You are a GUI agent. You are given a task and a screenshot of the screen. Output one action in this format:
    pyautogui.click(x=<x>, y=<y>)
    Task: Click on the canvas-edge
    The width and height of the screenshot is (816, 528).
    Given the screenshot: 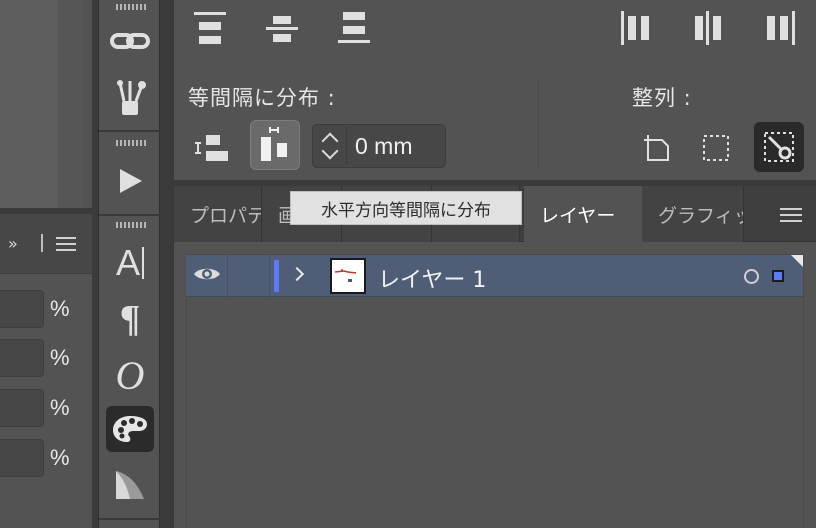 What is the action you would take?
    pyautogui.click(x=70, y=104)
    